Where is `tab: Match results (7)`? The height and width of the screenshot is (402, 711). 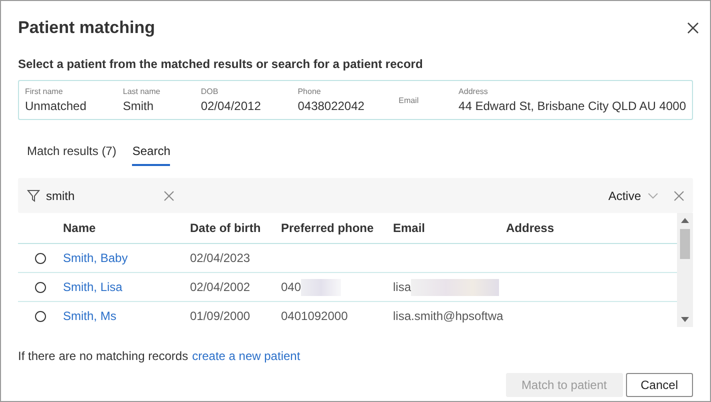
tab: Match results (7) is located at coordinates (71, 155).